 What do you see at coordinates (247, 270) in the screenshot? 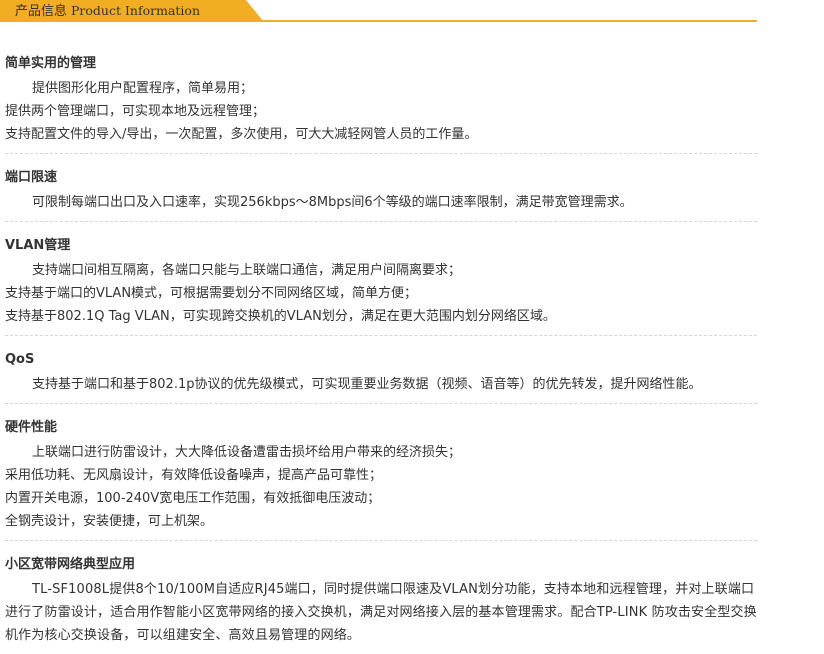
I see `section-line: 支持端口间相互隔离，各端口只能与上联端口通信，满足用户间隔离要求；` at bounding box center [247, 270].